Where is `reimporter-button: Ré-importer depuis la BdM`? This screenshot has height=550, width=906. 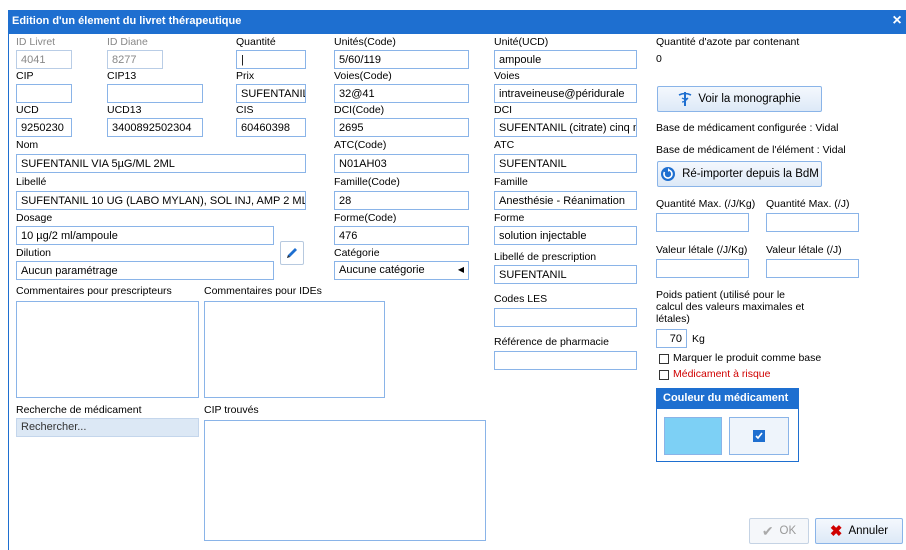
reimporter-button: Ré-importer depuis la BdM is located at coordinates (739, 174).